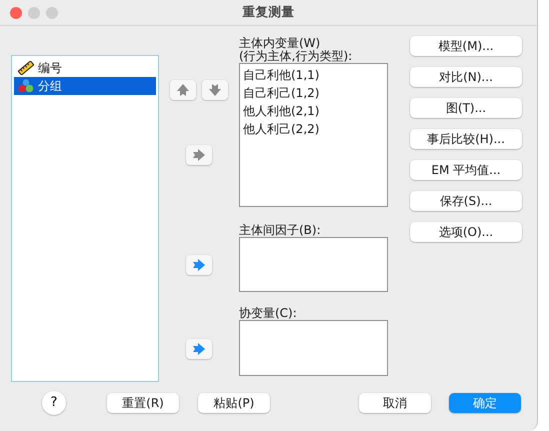  Describe the element at coordinates (280, 43) in the screenshot. I see `field-label: 主体内变量(W)` at that location.